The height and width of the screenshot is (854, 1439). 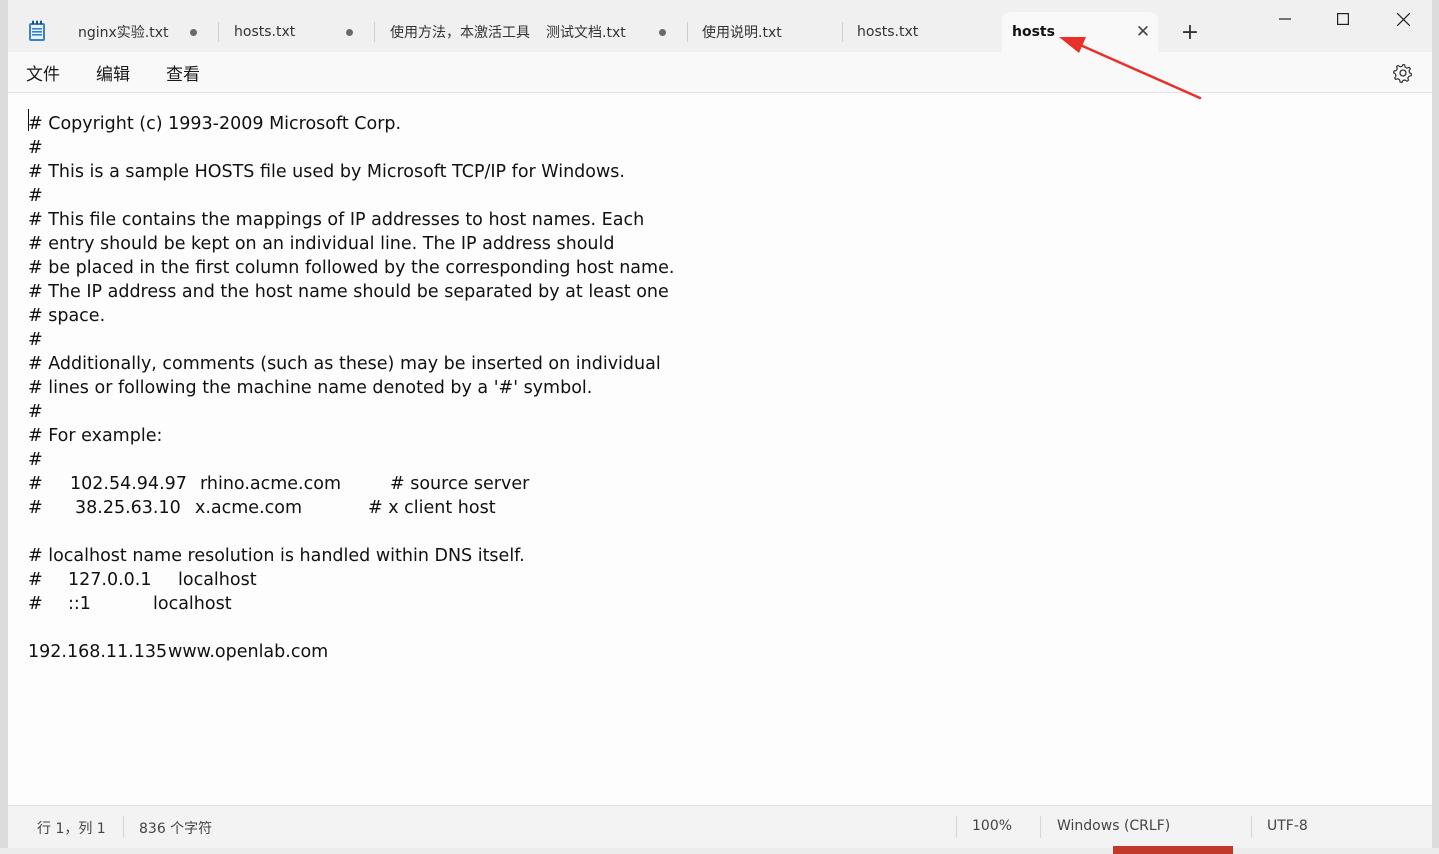 I want to click on text-line: 192.168.11.135 www.openlab.com, so click(x=178, y=652).